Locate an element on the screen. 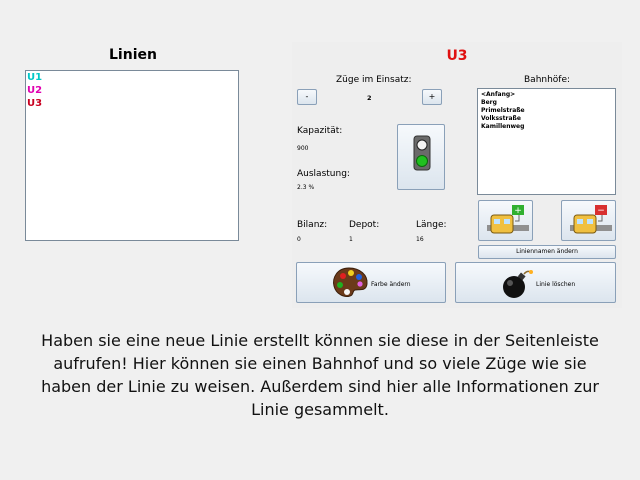 This screenshot has width=640, height=480. list-item: <Anfang> is located at coordinates (546, 95).